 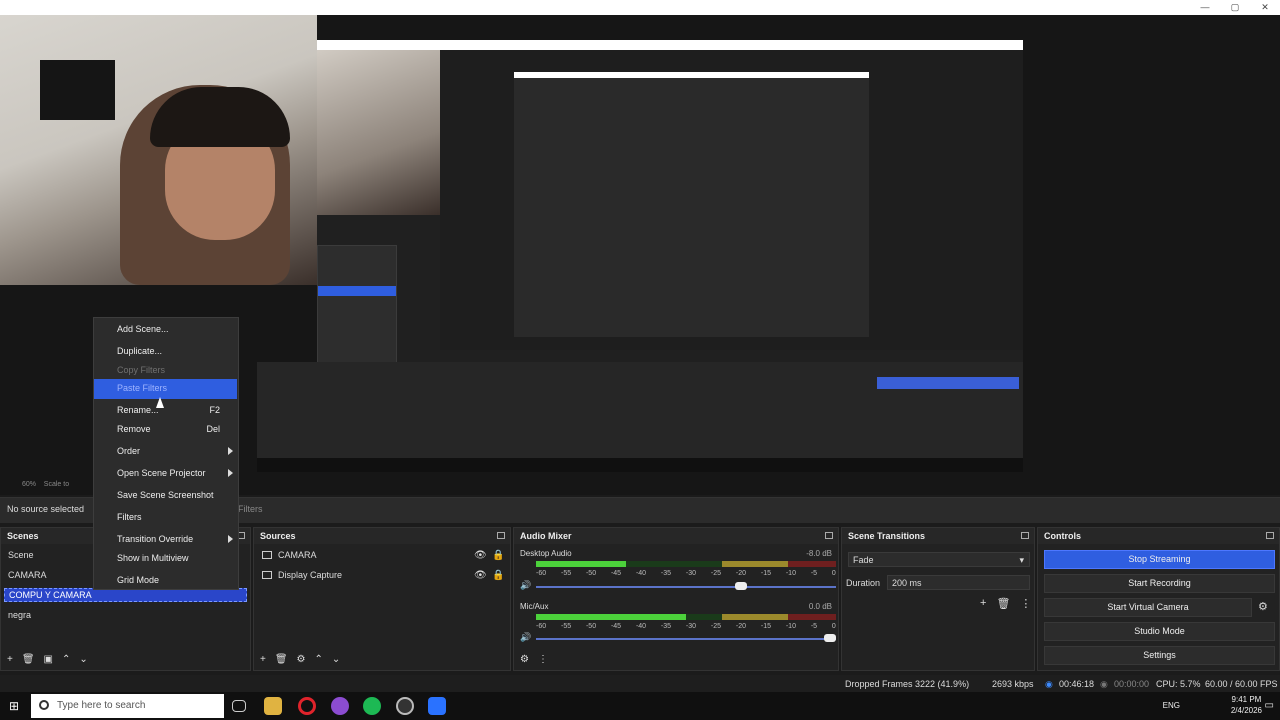 I want to click on stop-streaming-button: Stop Streaming, so click(x=1159, y=559).